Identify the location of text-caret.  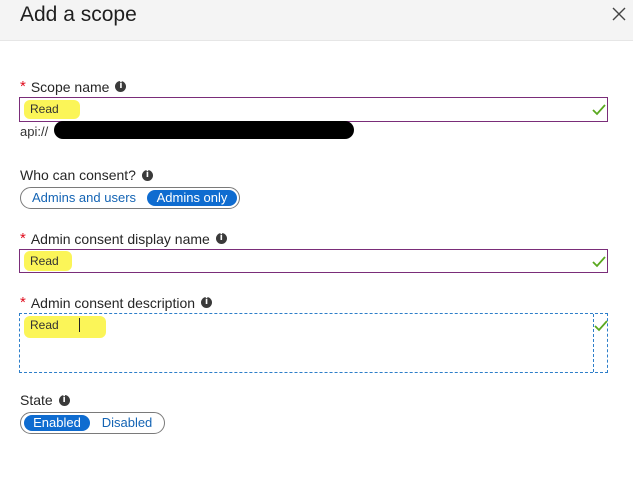
(79, 325).